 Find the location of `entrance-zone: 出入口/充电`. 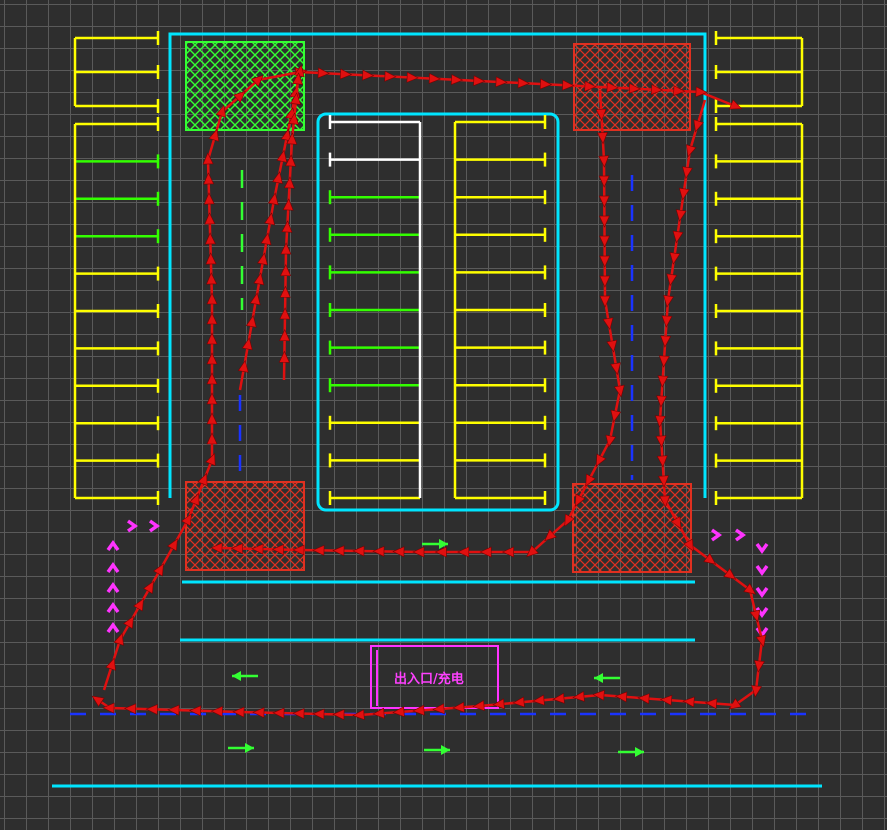

entrance-zone: 出入口/充电 is located at coordinates (434, 677).